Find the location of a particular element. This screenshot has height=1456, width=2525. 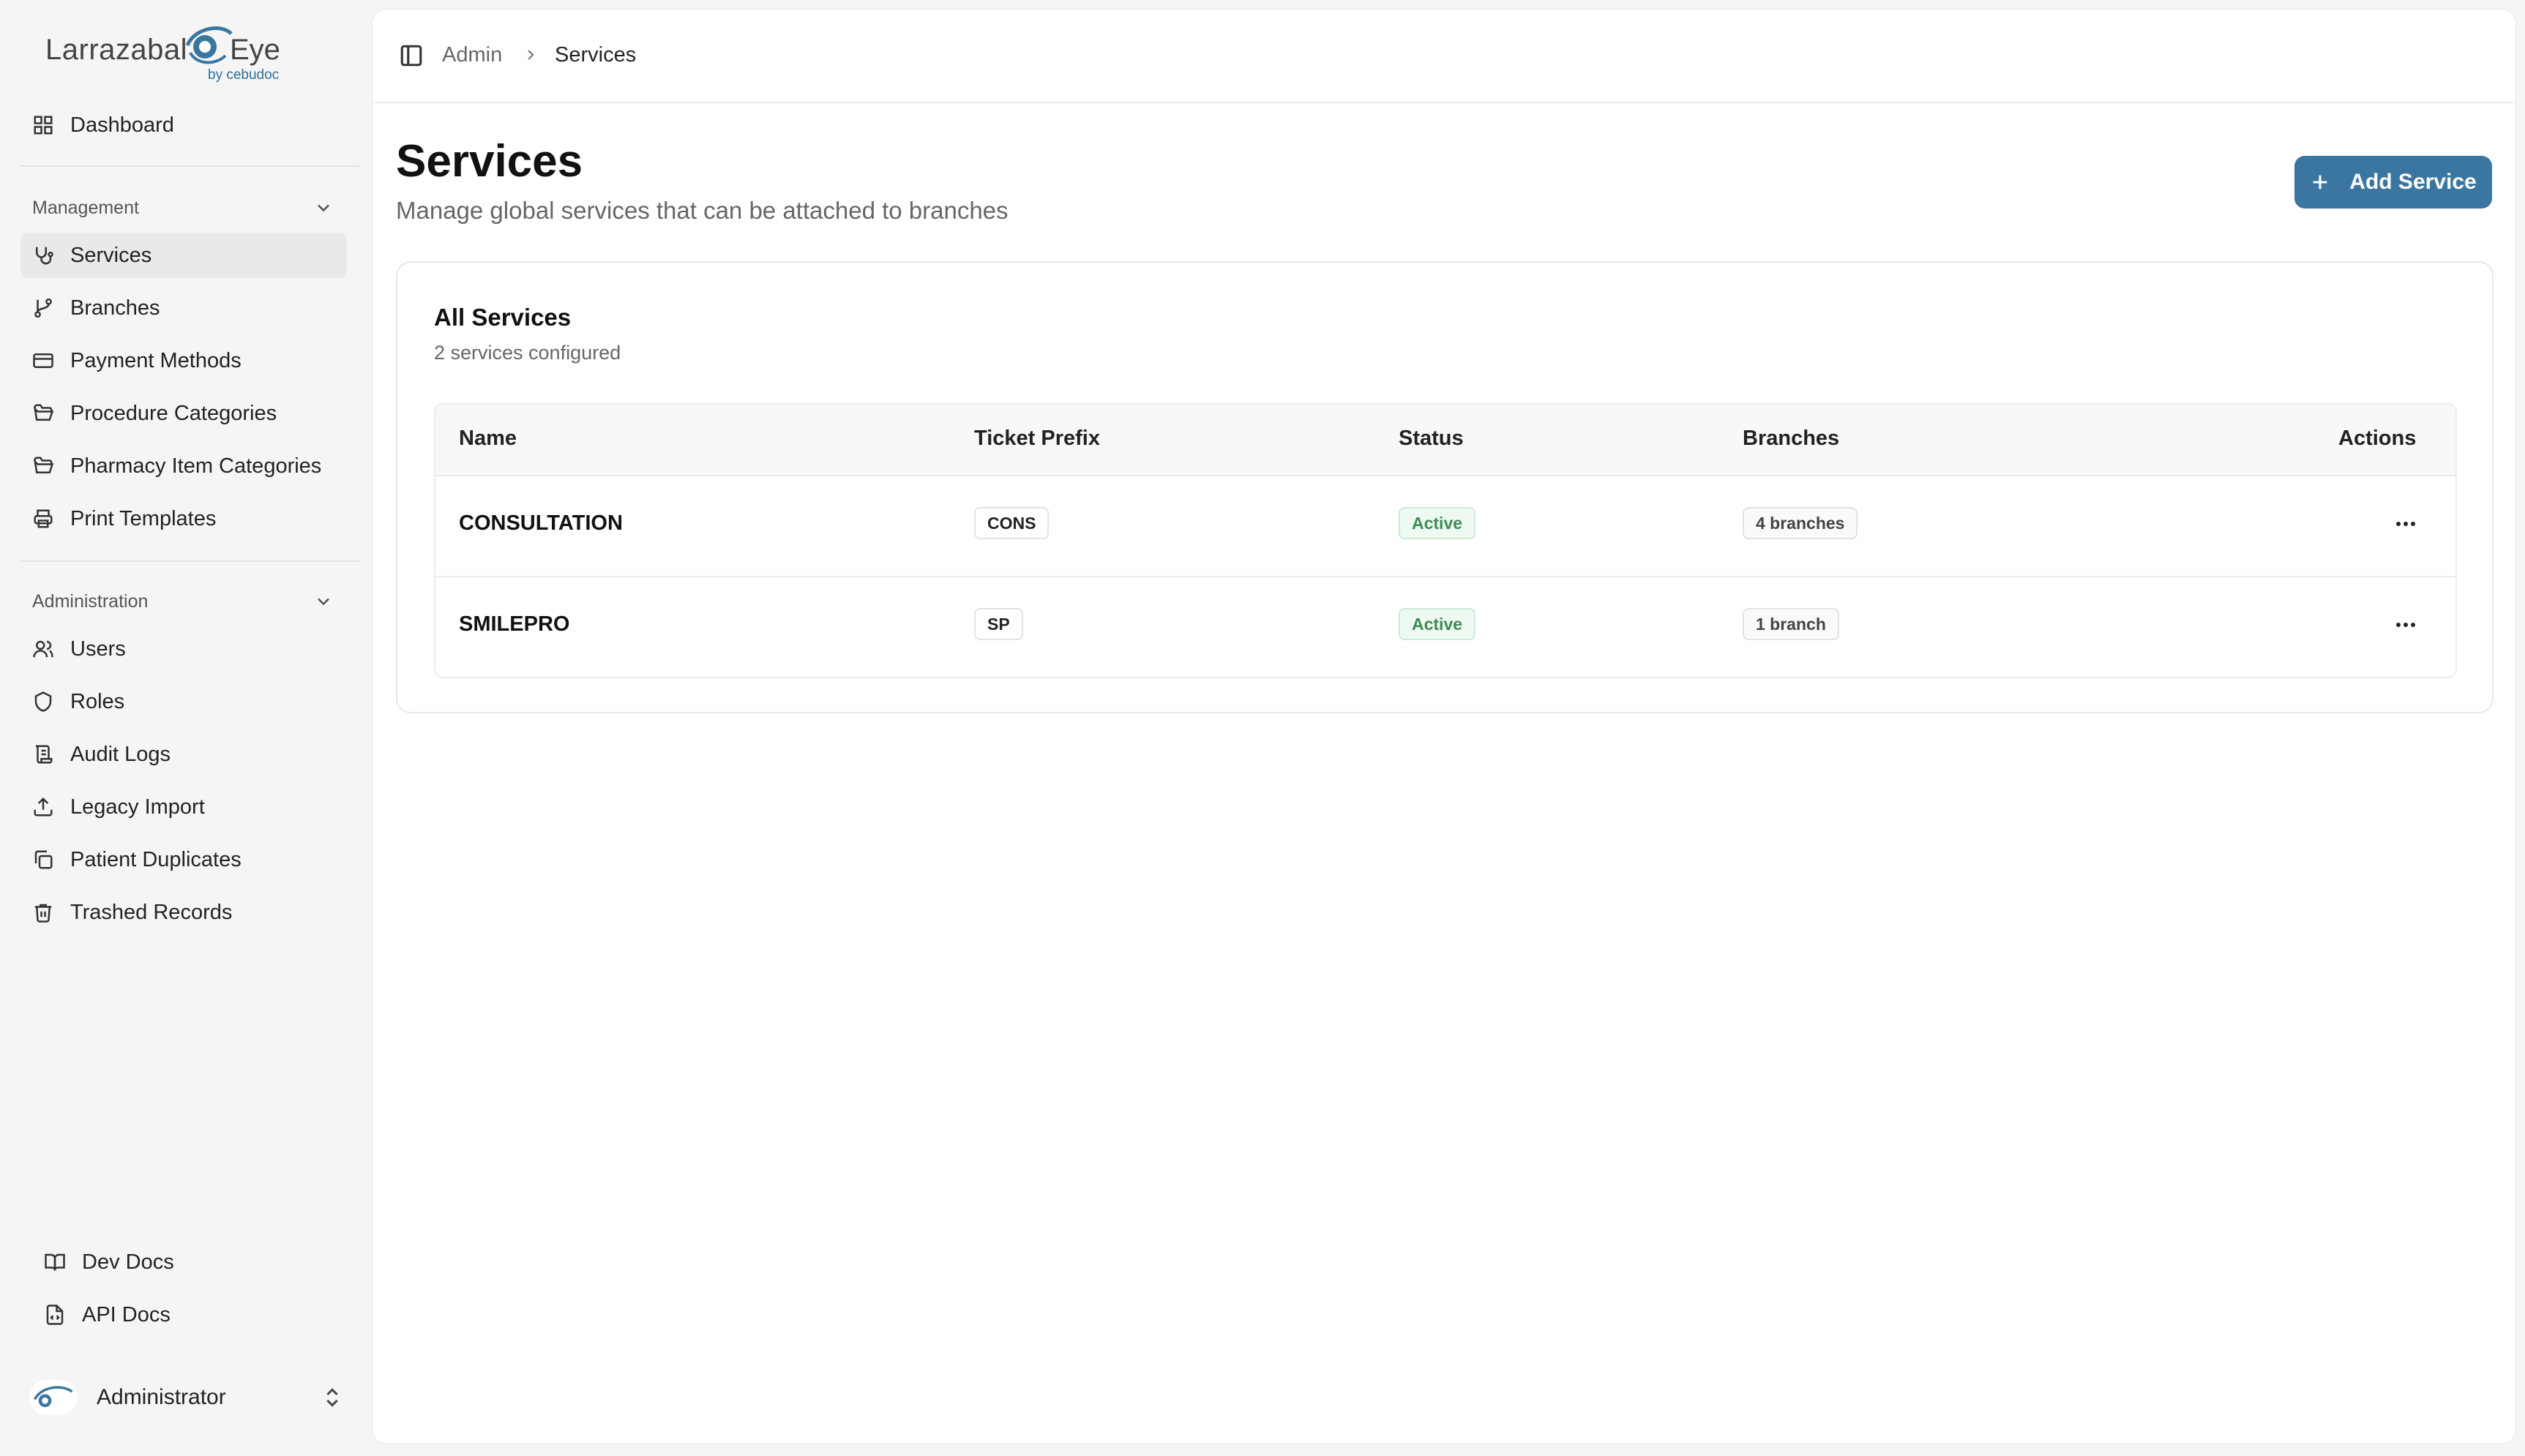

sidebar-item-payment-methods: Payment Methods is located at coordinates (184, 361).